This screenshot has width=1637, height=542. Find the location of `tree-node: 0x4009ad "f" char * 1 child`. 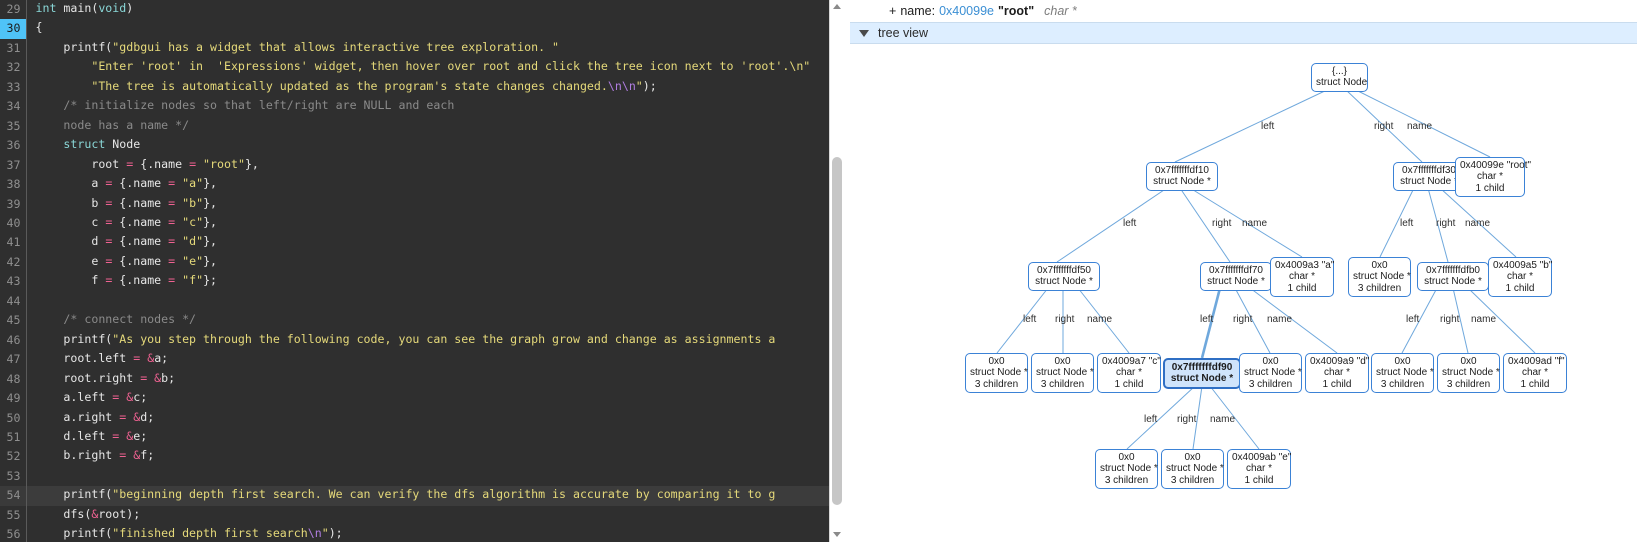

tree-node: 0x4009ad "f" char * 1 child is located at coordinates (1535, 373).